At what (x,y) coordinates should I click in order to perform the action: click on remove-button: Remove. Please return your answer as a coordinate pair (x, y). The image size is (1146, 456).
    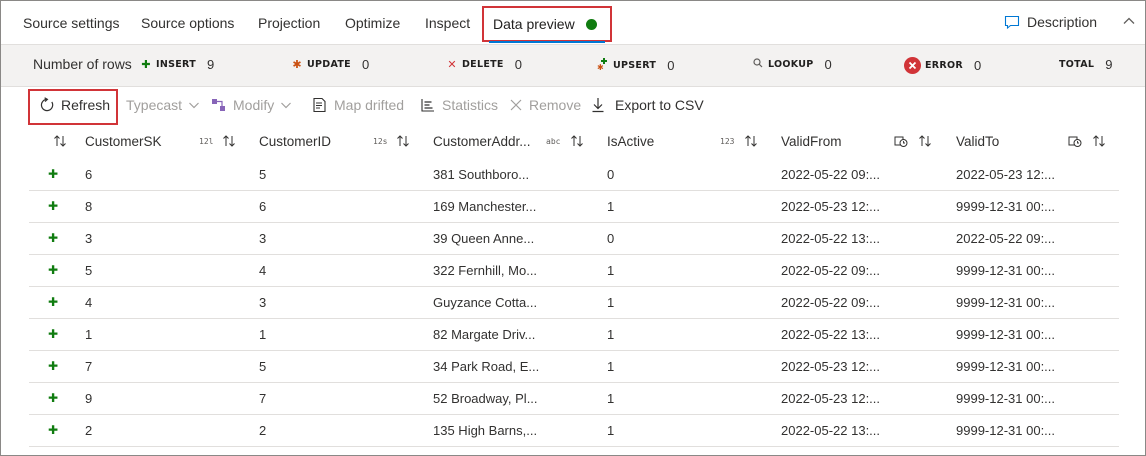
    Looking at the image, I should click on (545, 105).